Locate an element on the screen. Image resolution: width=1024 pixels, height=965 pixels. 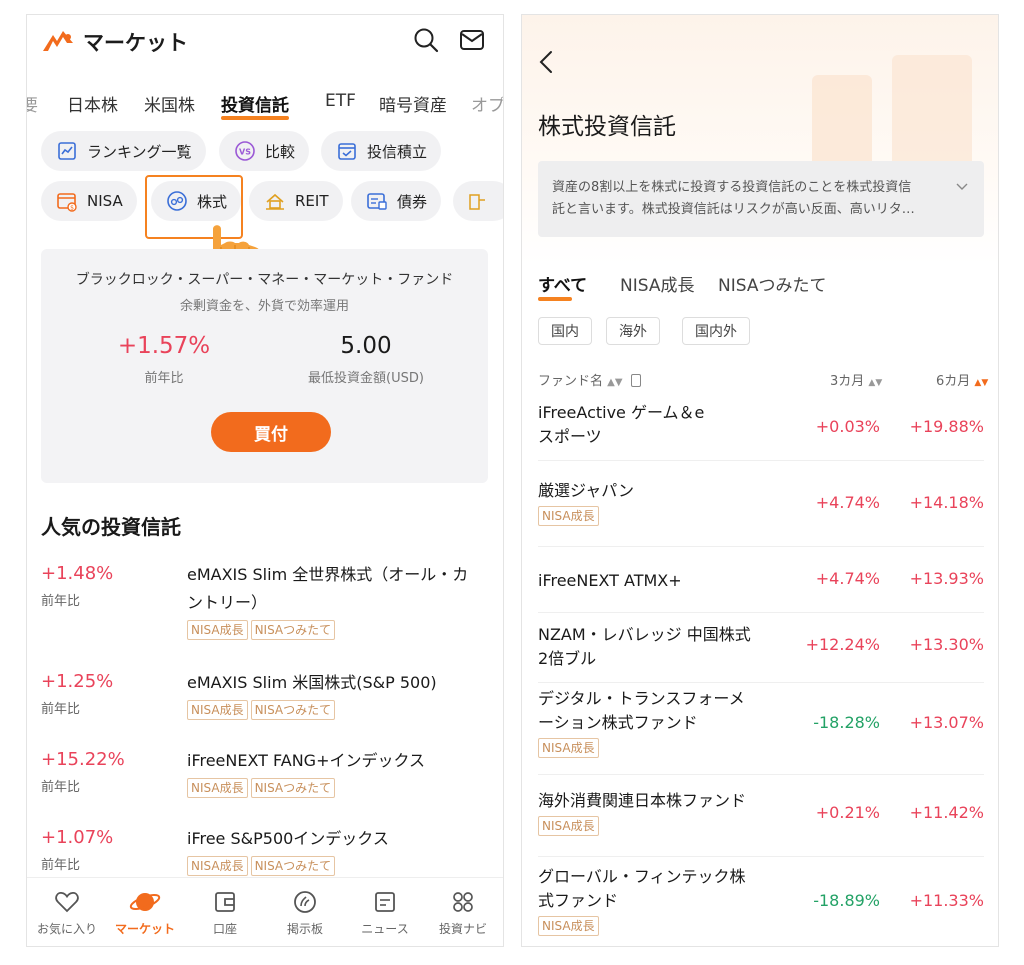
trust-saving-button: 投信積立 is located at coordinates (381, 151).